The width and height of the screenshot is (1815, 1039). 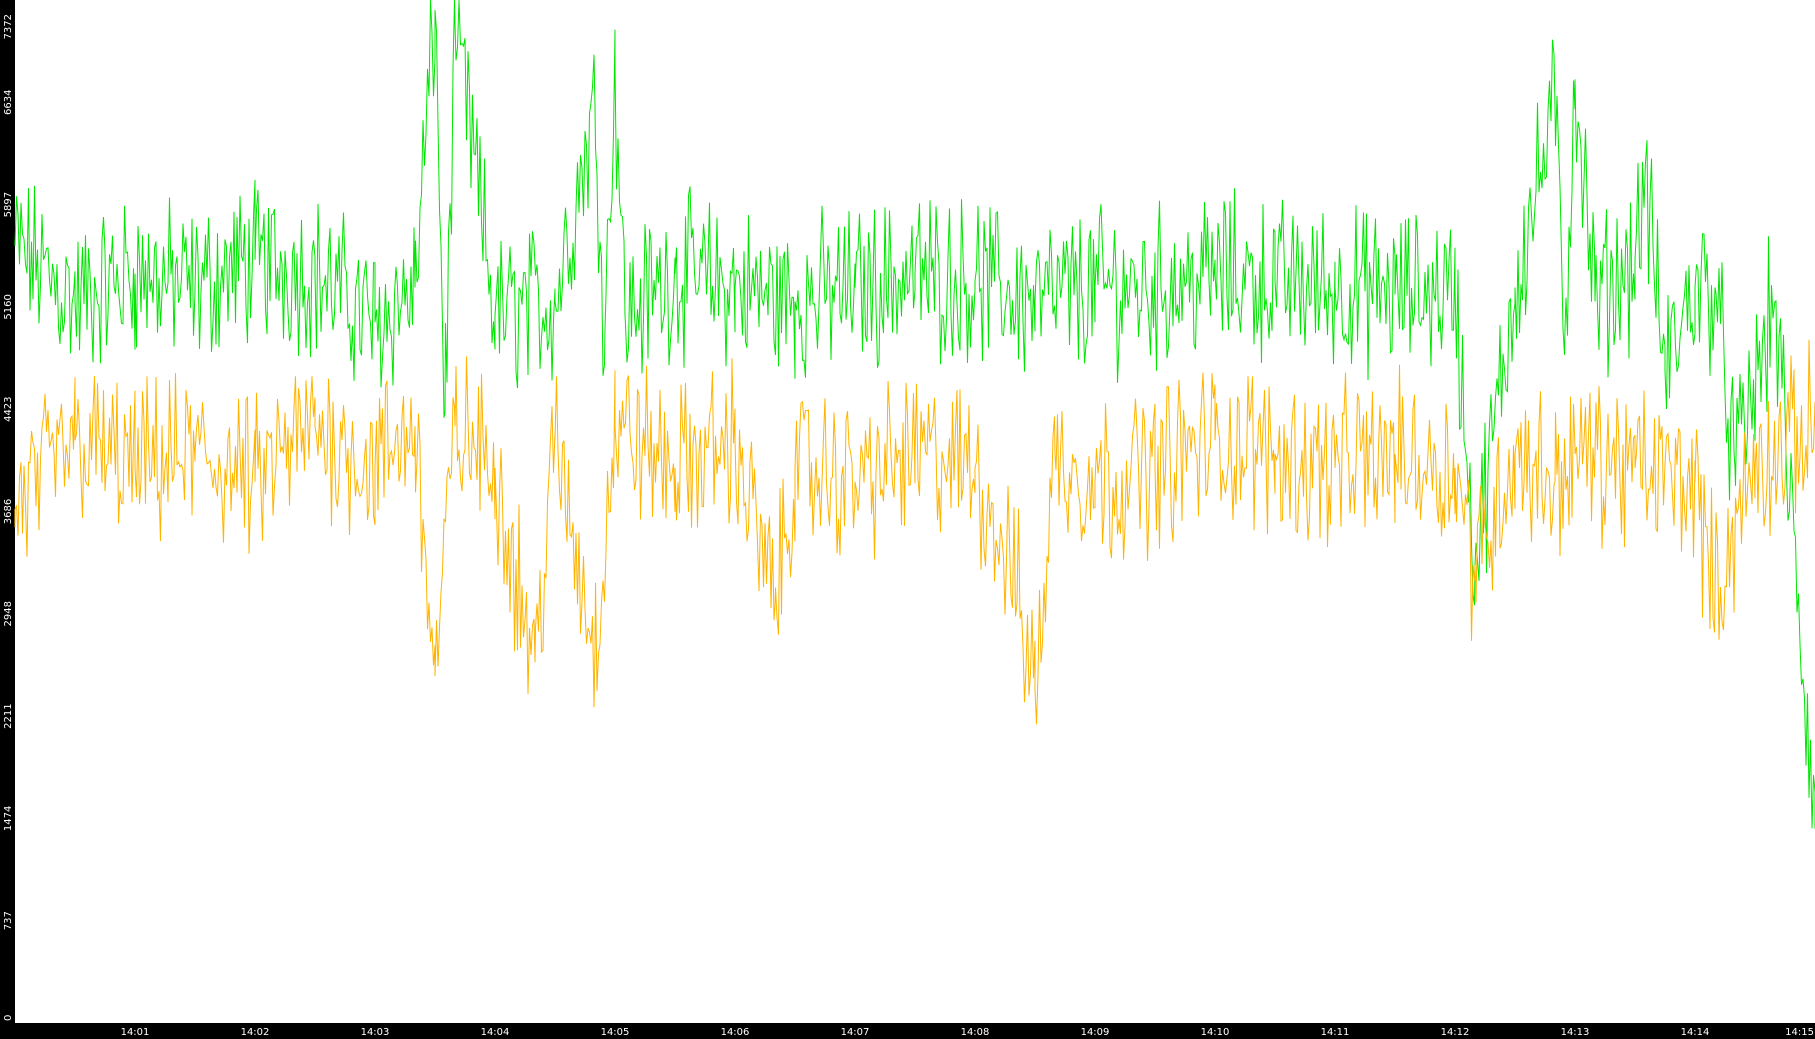 I want to click on y-tick-label: 6634, so click(x=8, y=102).